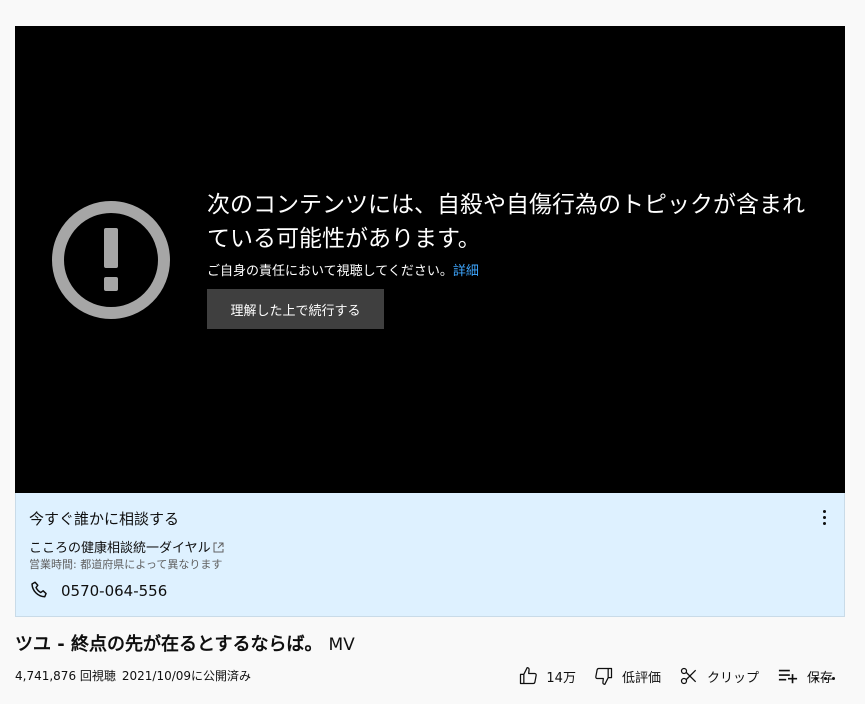  What do you see at coordinates (126, 564) in the screenshot?
I see `hotline-hours: 営業時間: 都道府県によって異なります` at bounding box center [126, 564].